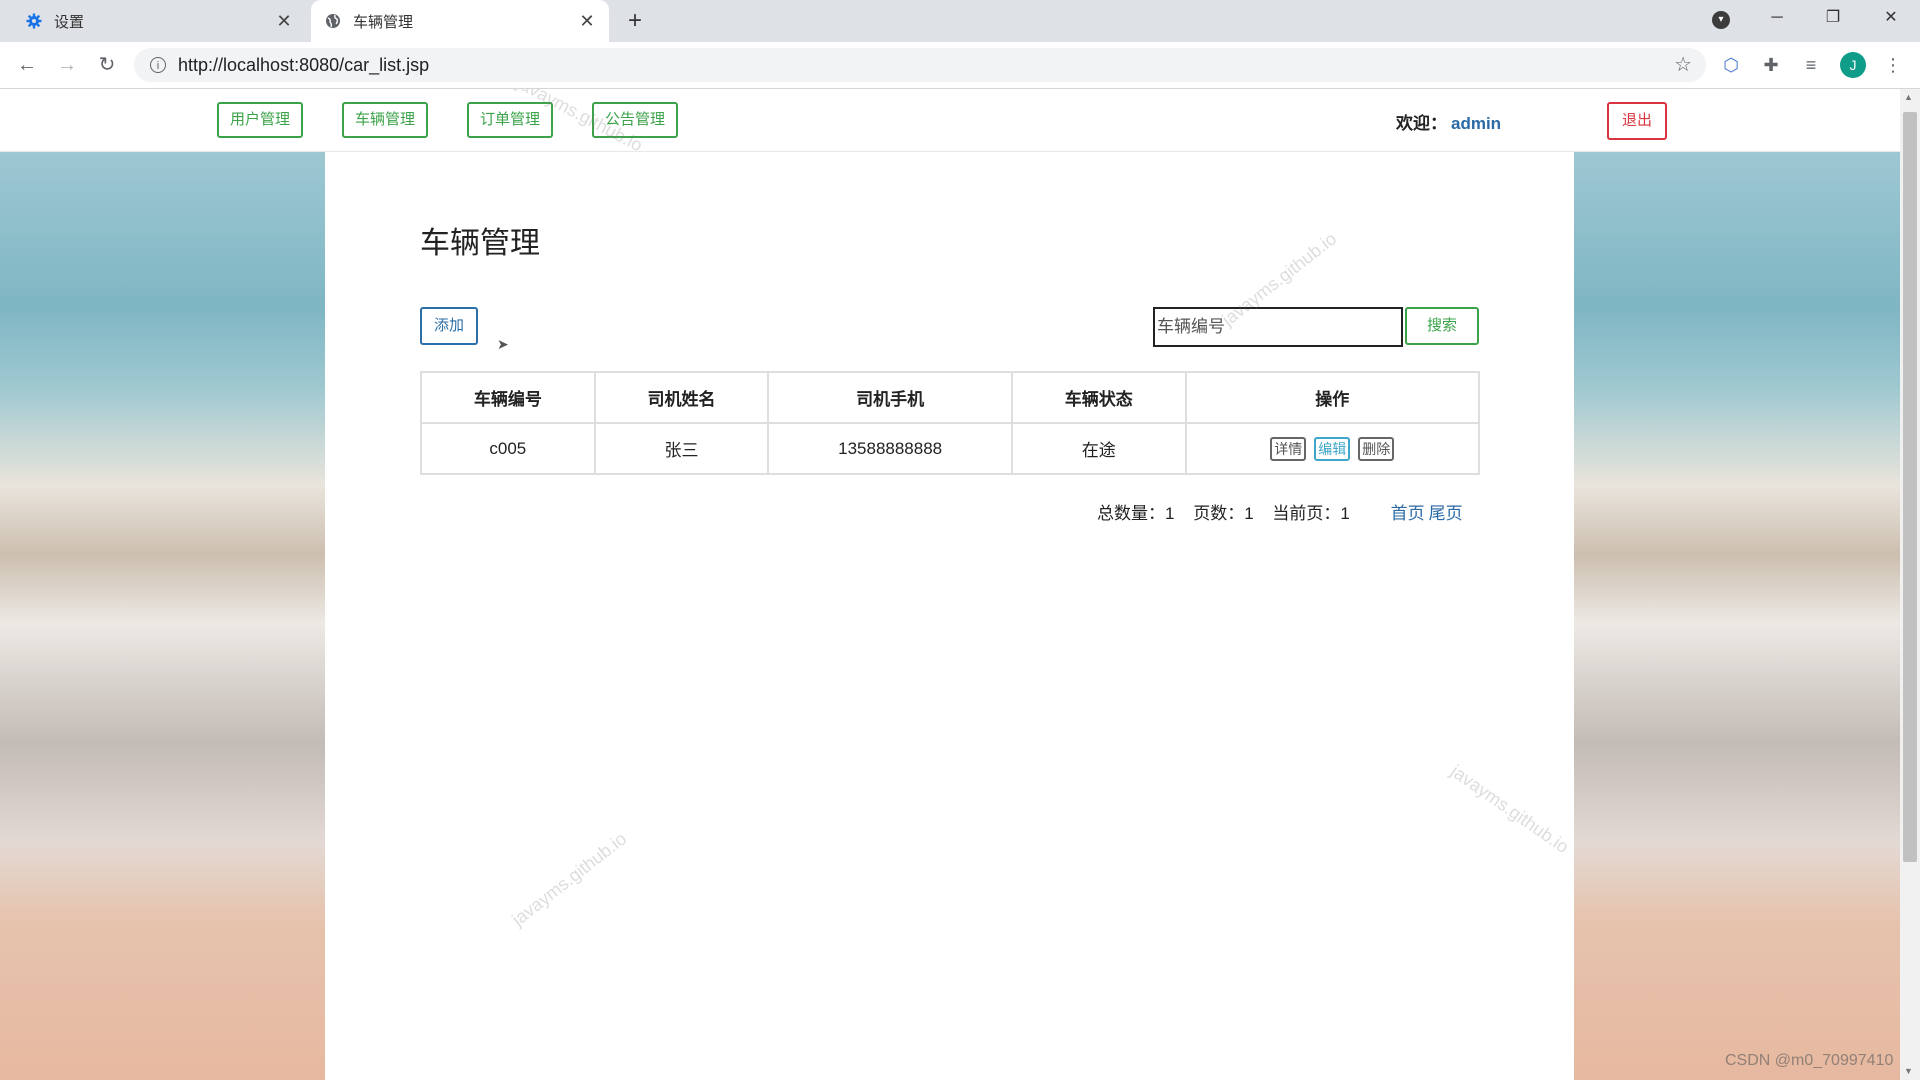 The image size is (1920, 1080). What do you see at coordinates (1278, 327) in the screenshot?
I see `search-input` at bounding box center [1278, 327].